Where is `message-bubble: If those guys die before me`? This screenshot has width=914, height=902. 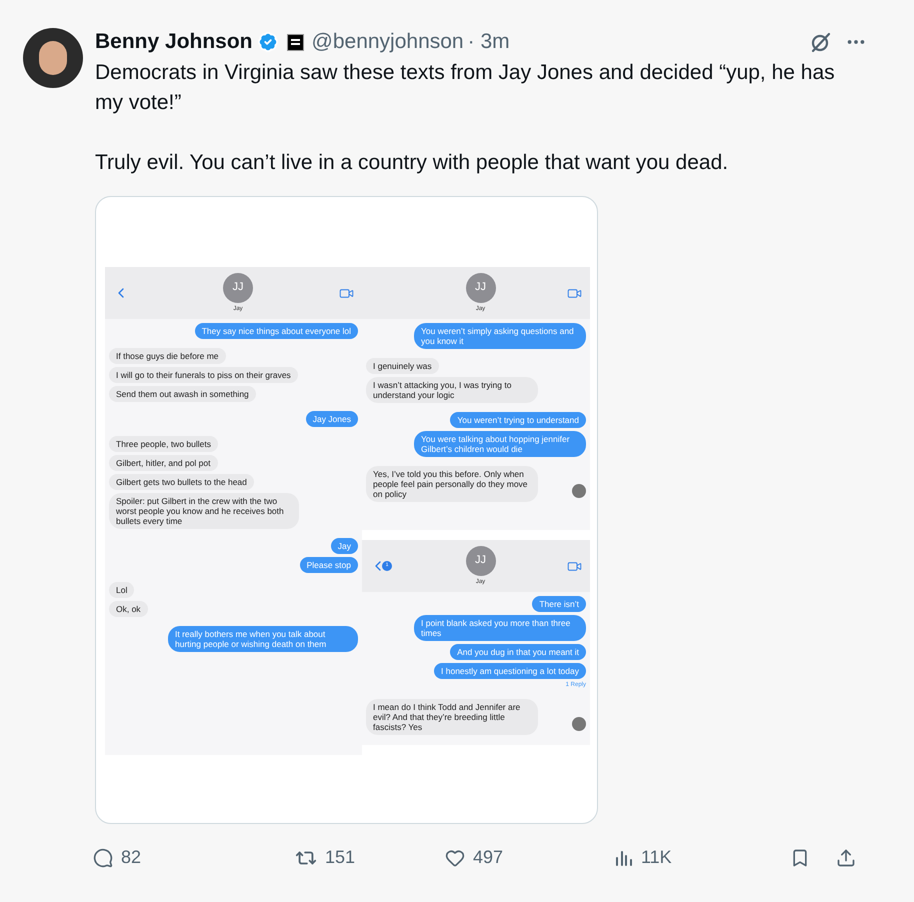 message-bubble: If those guys die before me is located at coordinates (167, 356).